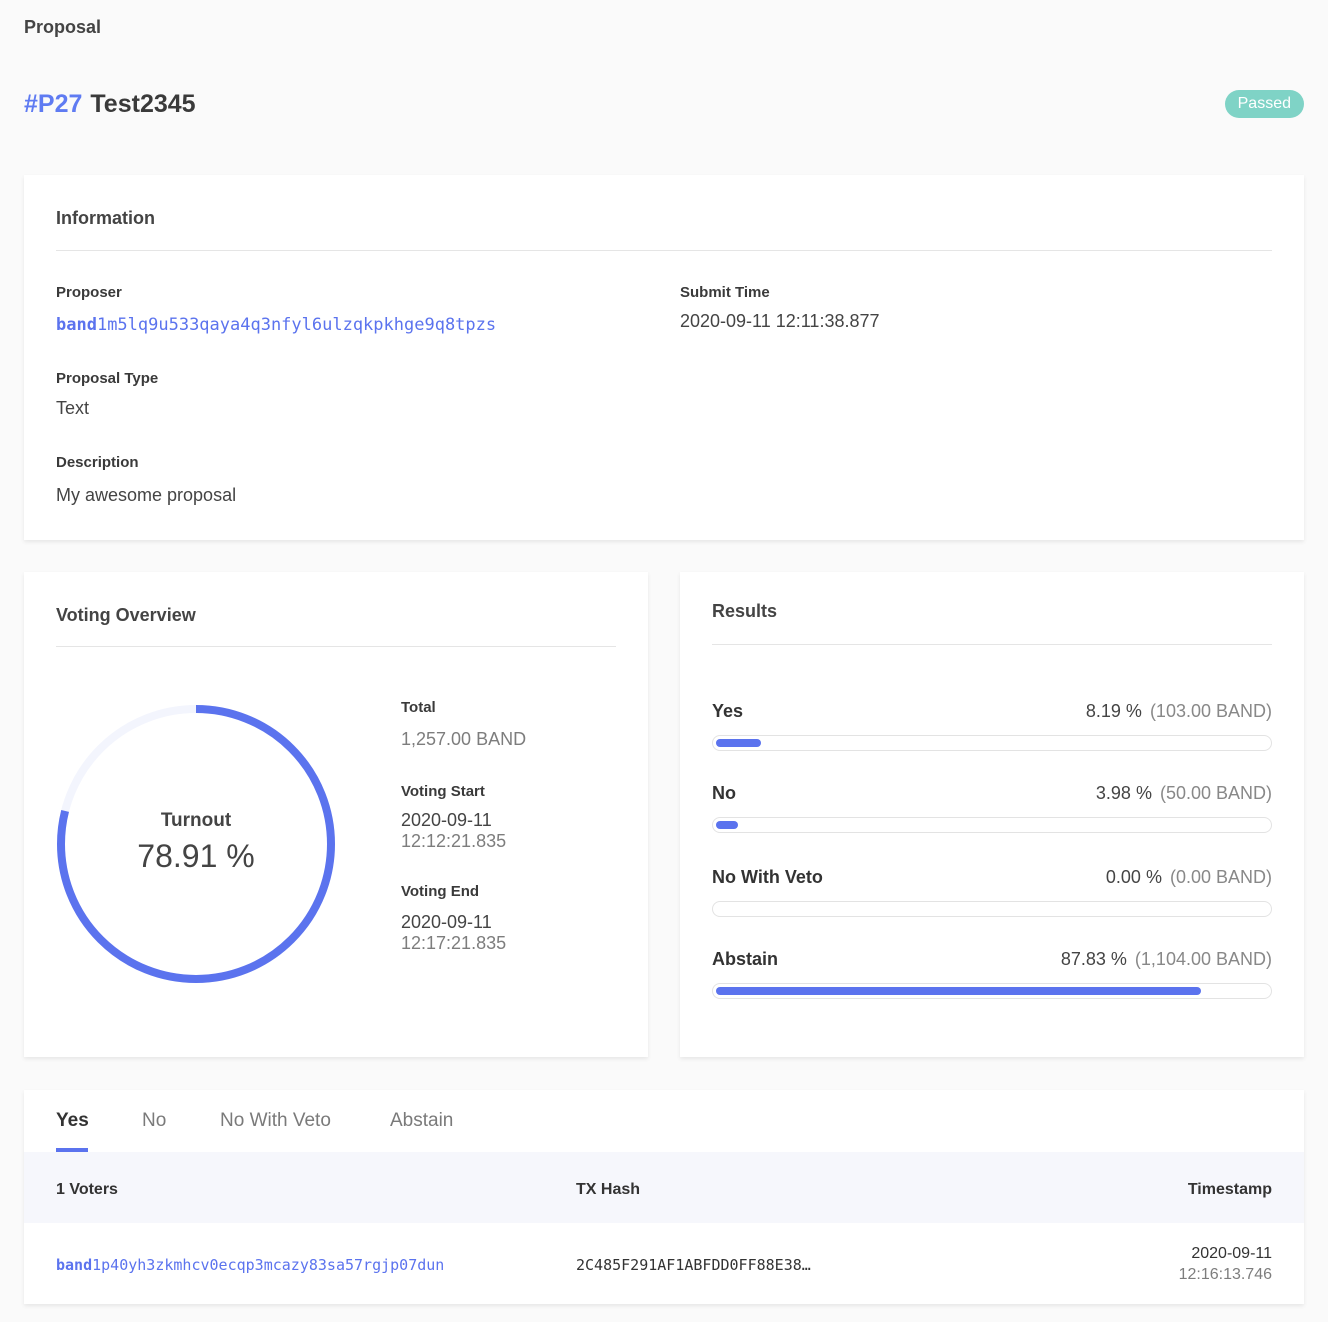 The height and width of the screenshot is (1322, 1328). Describe the element at coordinates (275, 1121) in the screenshot. I see `tab-no-with-veto: No With Veto` at that location.